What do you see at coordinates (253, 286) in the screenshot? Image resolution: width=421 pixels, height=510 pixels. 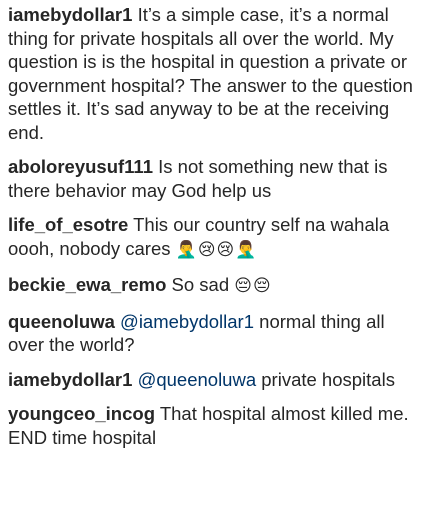 I see `pensive-face-emoji-icon: 😔😔` at bounding box center [253, 286].